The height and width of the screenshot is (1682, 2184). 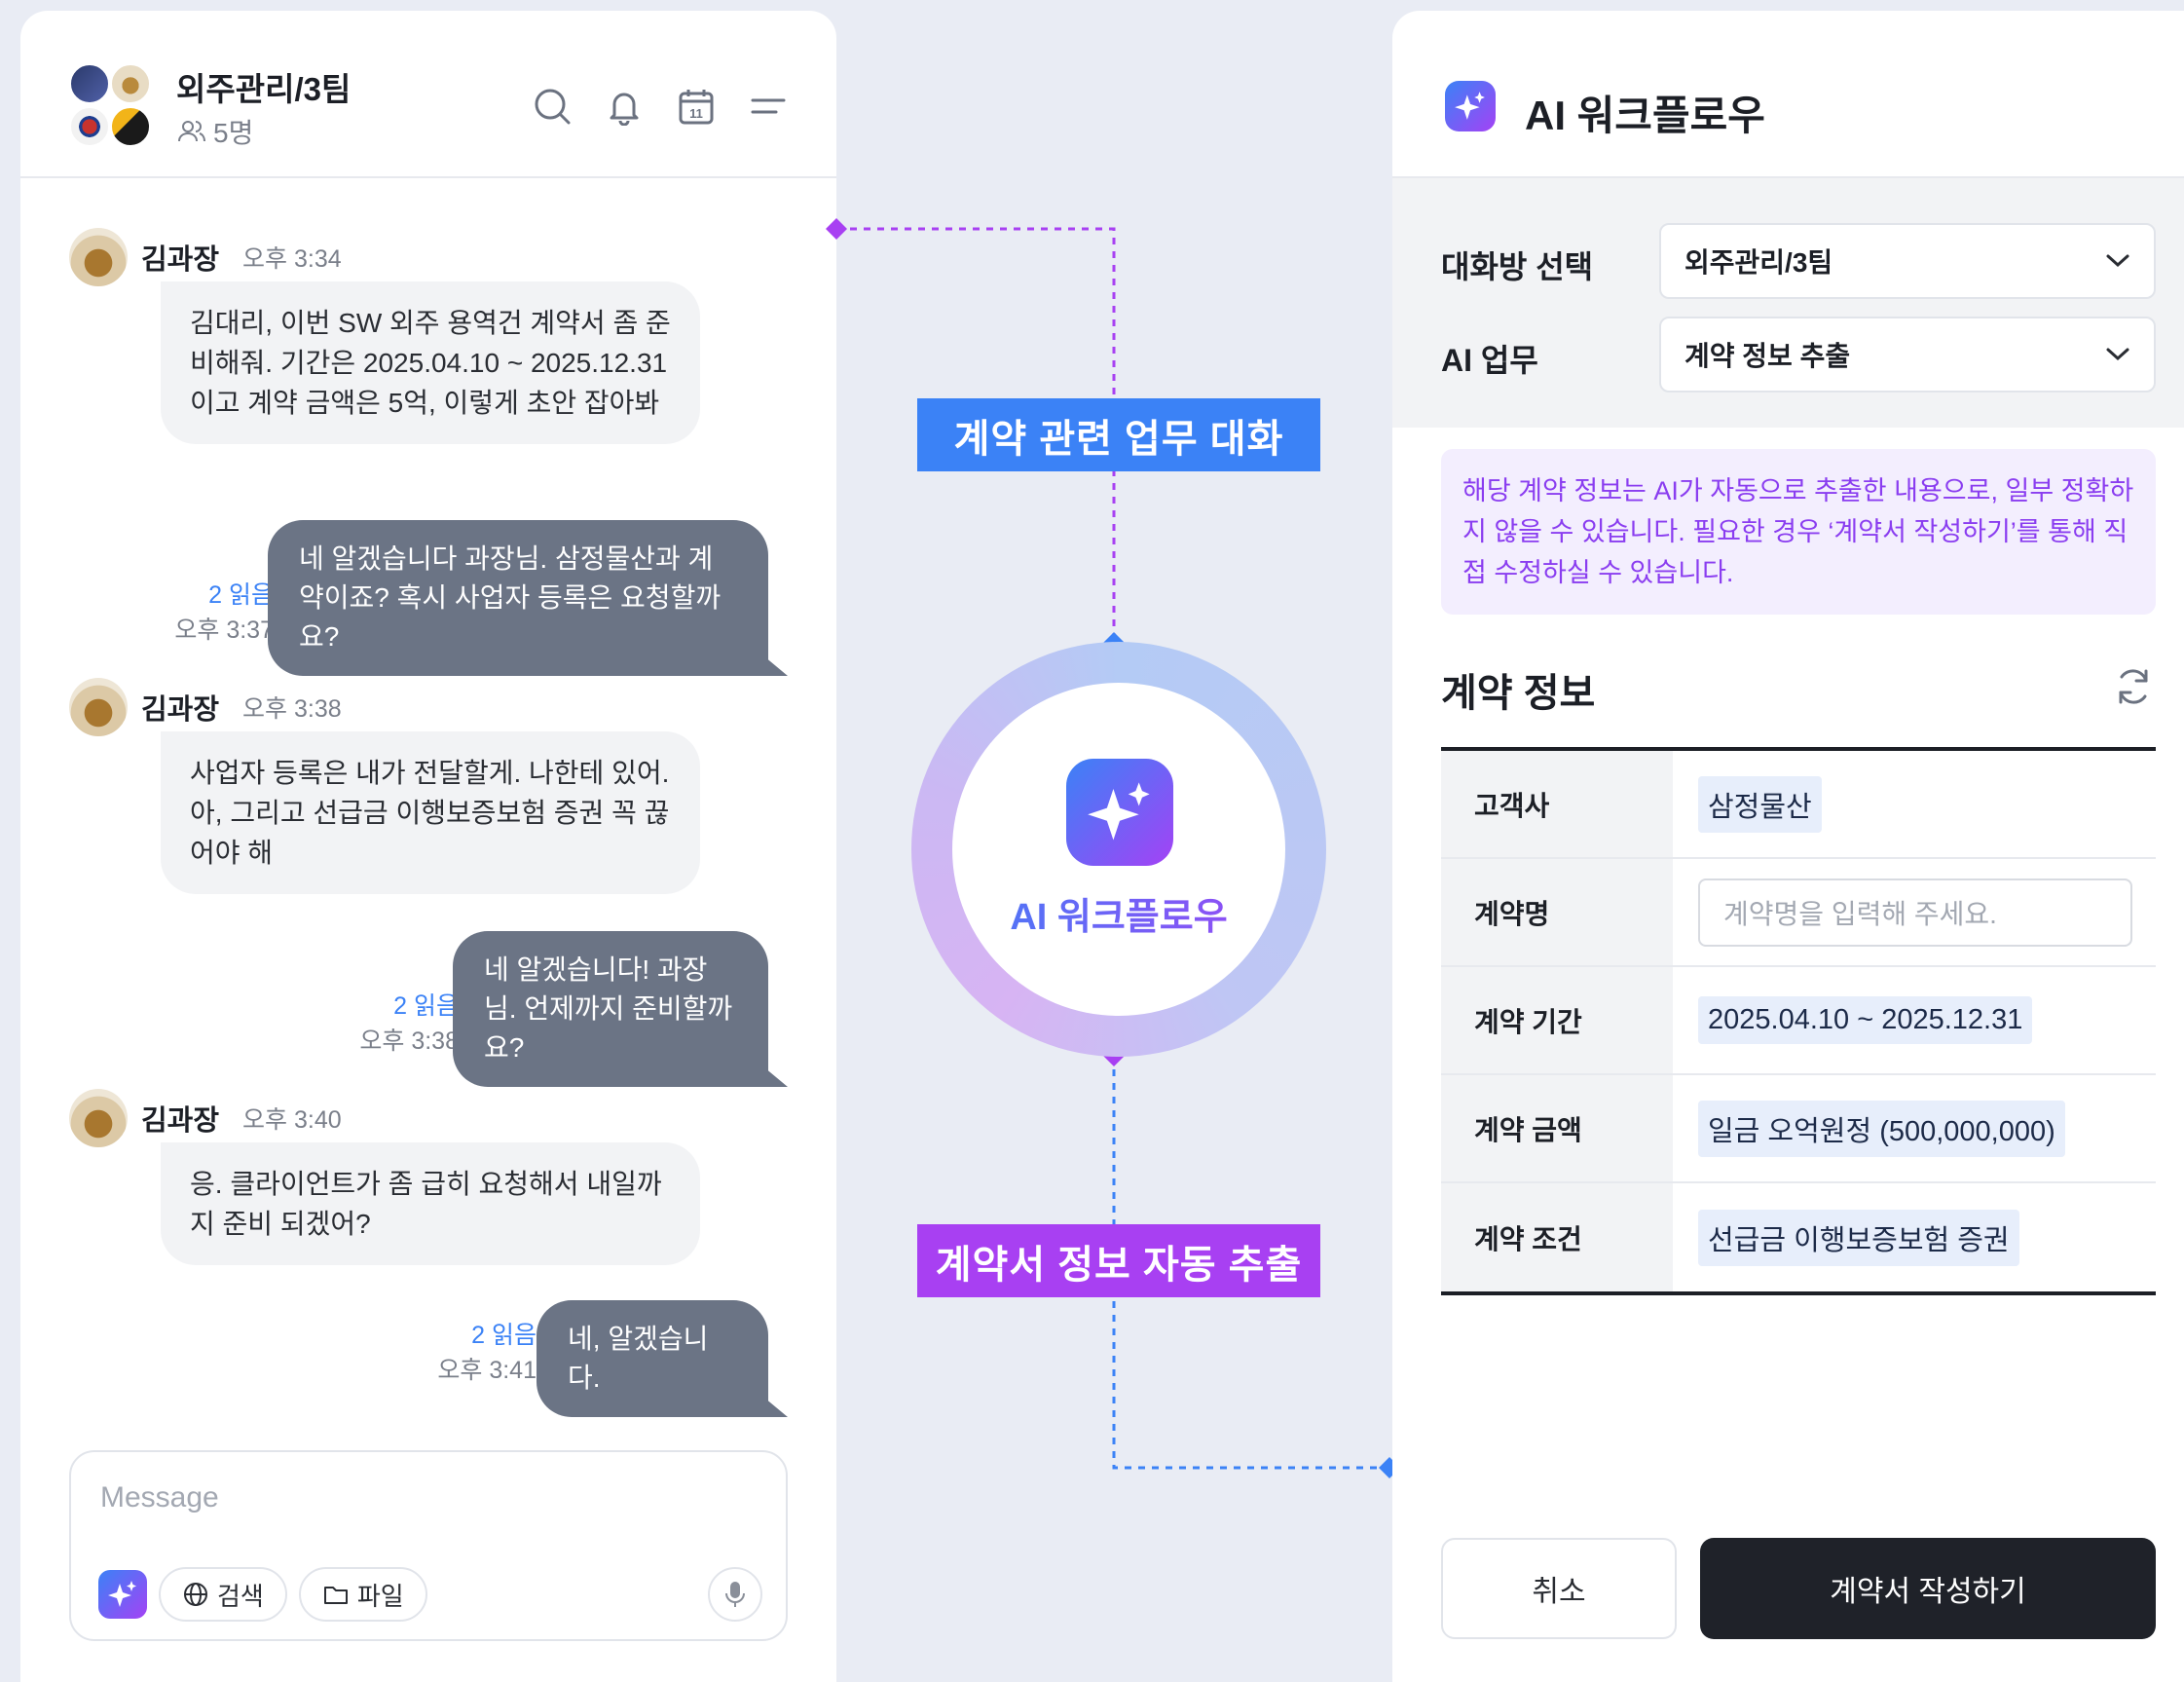 I want to click on room-select-label: 대화방 선택, so click(x=1517, y=267).